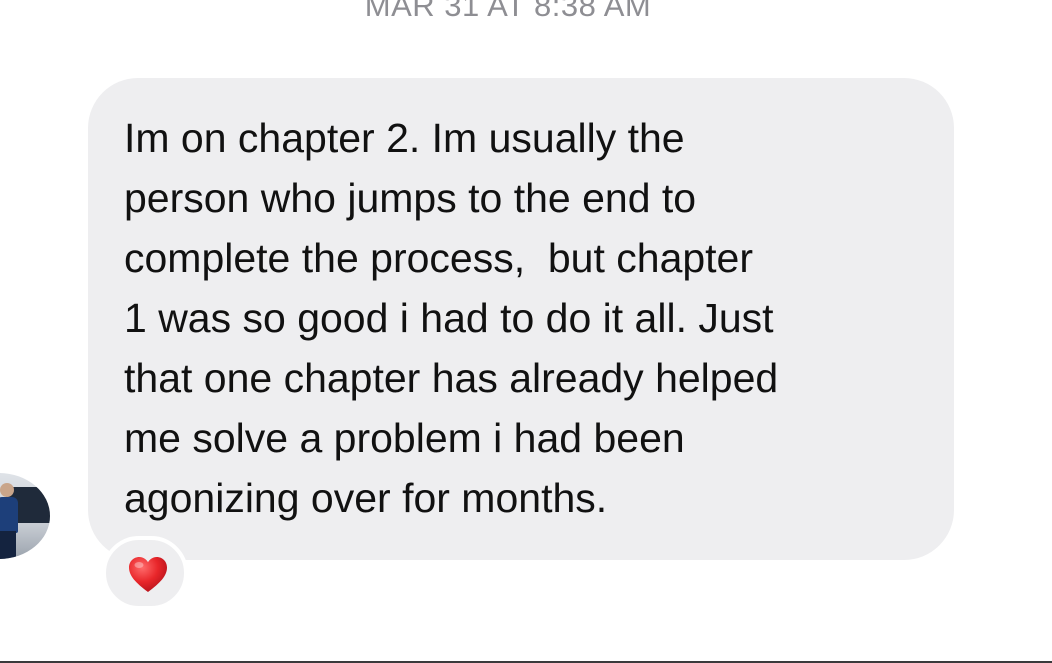  I want to click on reaction-badge, so click(145, 573).